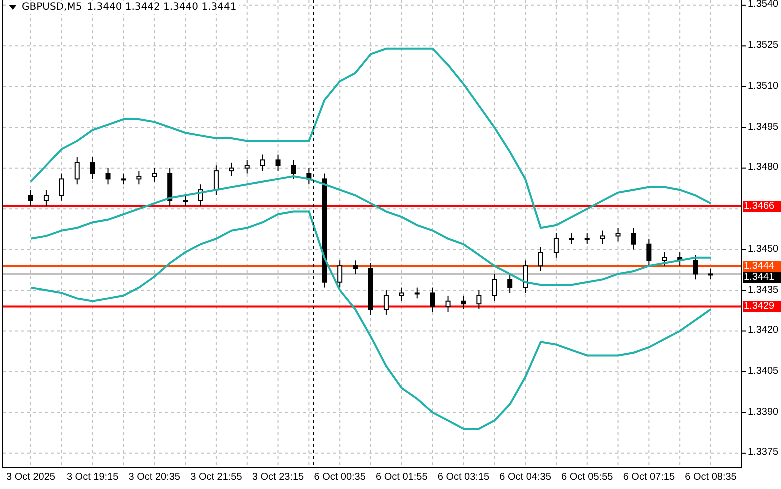 This screenshot has height=489, width=781. Describe the element at coordinates (526, 478) in the screenshot. I see `axis-label: 6 Oct 04:35` at that location.